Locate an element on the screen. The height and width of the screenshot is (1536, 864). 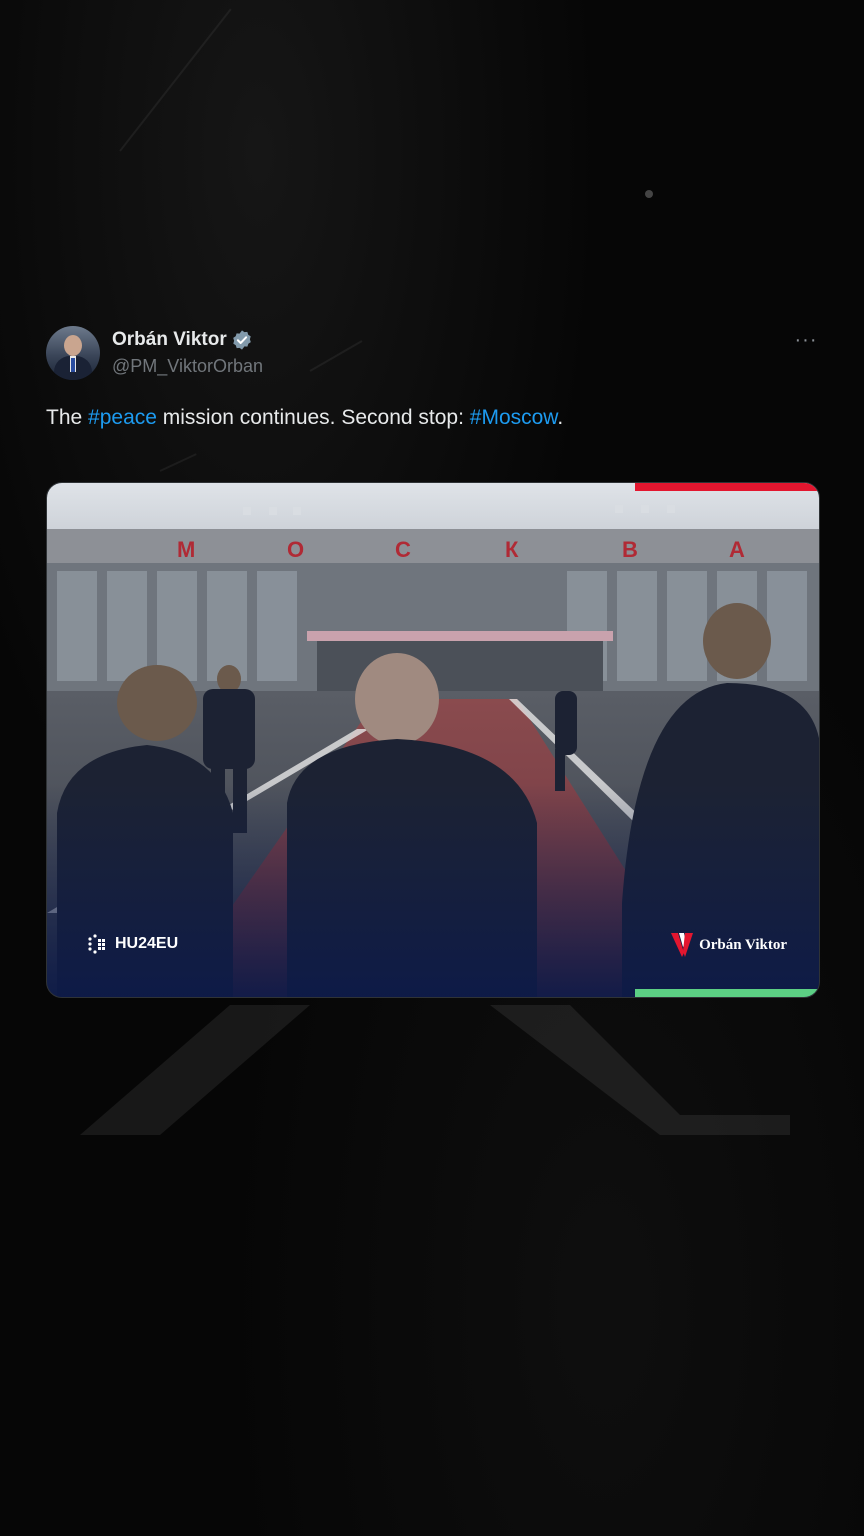
avatar-head is located at coordinates (73, 345).